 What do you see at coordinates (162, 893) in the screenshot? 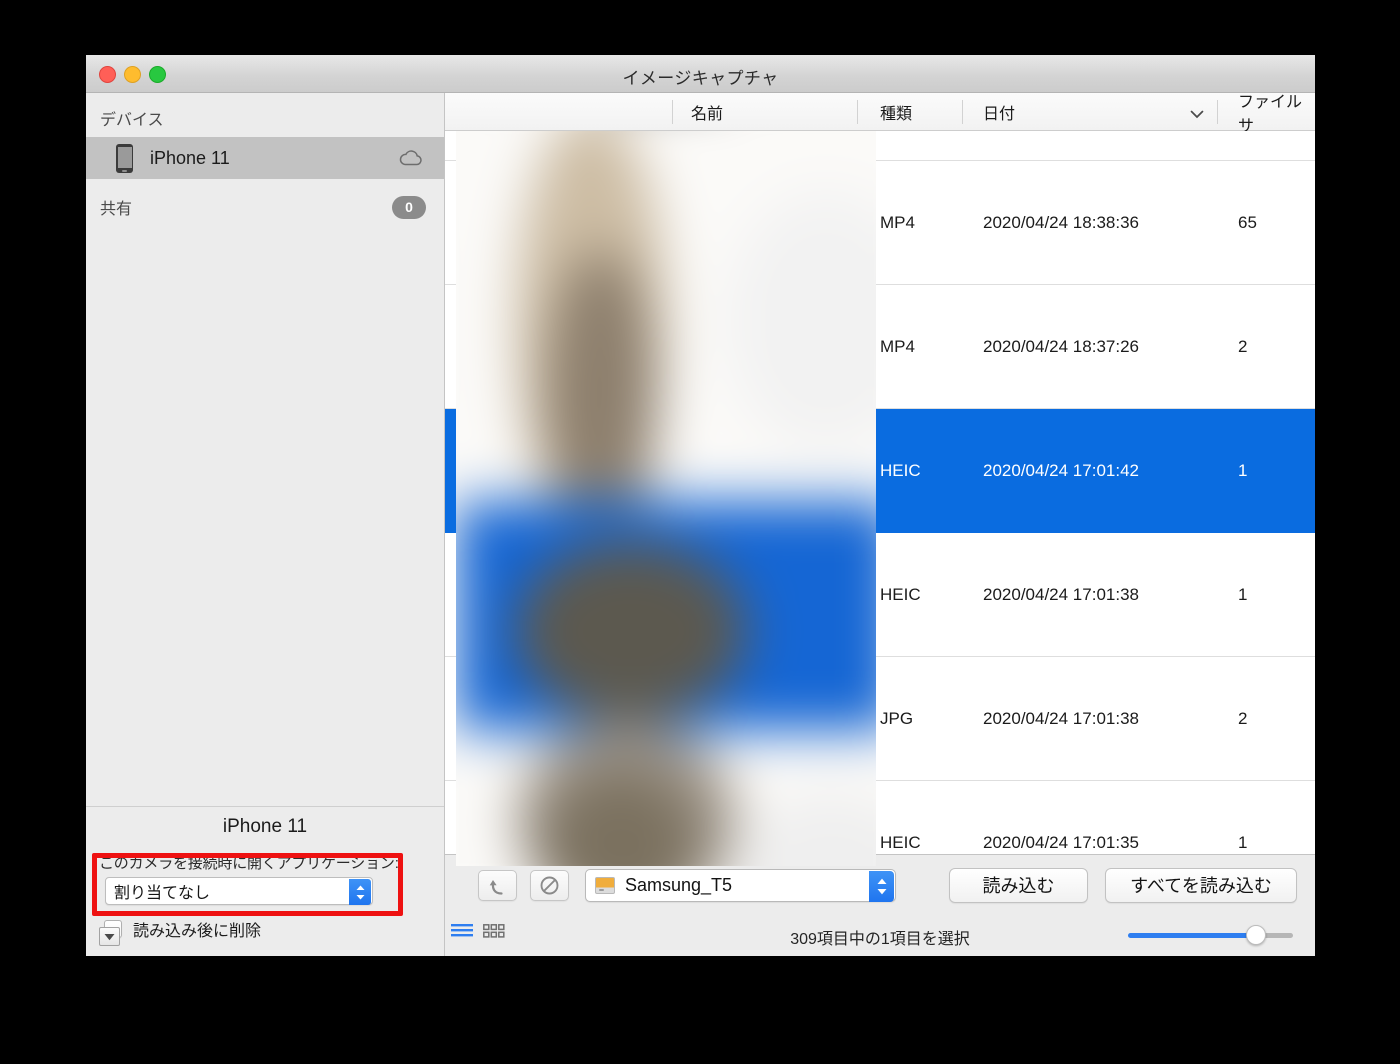
I see `open-app-value: 割り当てなし` at bounding box center [162, 893].